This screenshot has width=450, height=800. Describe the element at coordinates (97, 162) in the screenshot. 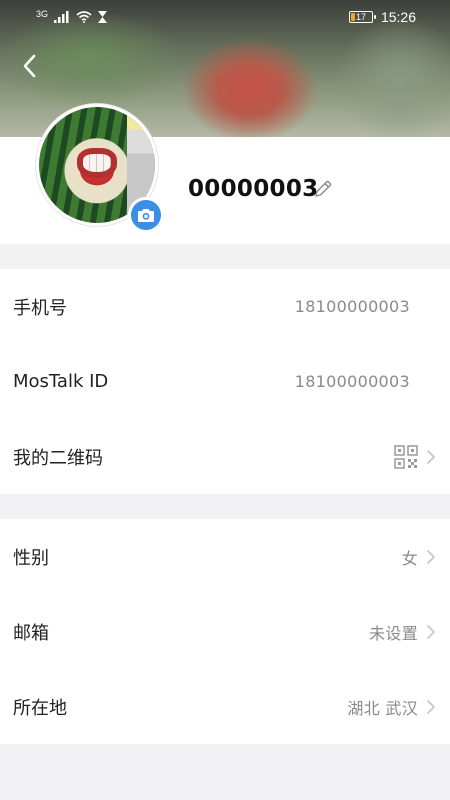

I see `avatar-watermelon-mouth` at that location.